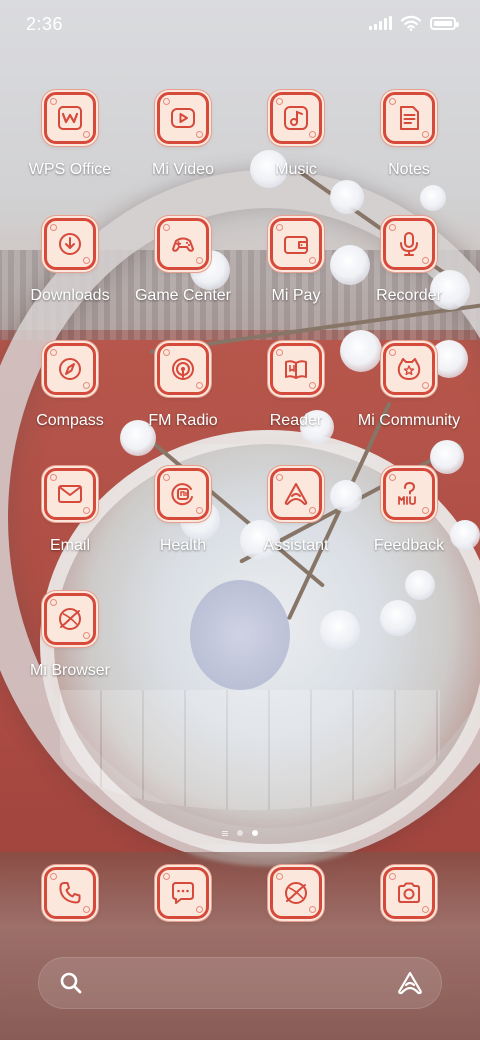 This screenshot has width=480, height=1040. I want to click on app-label: Feedback, so click(409, 545).